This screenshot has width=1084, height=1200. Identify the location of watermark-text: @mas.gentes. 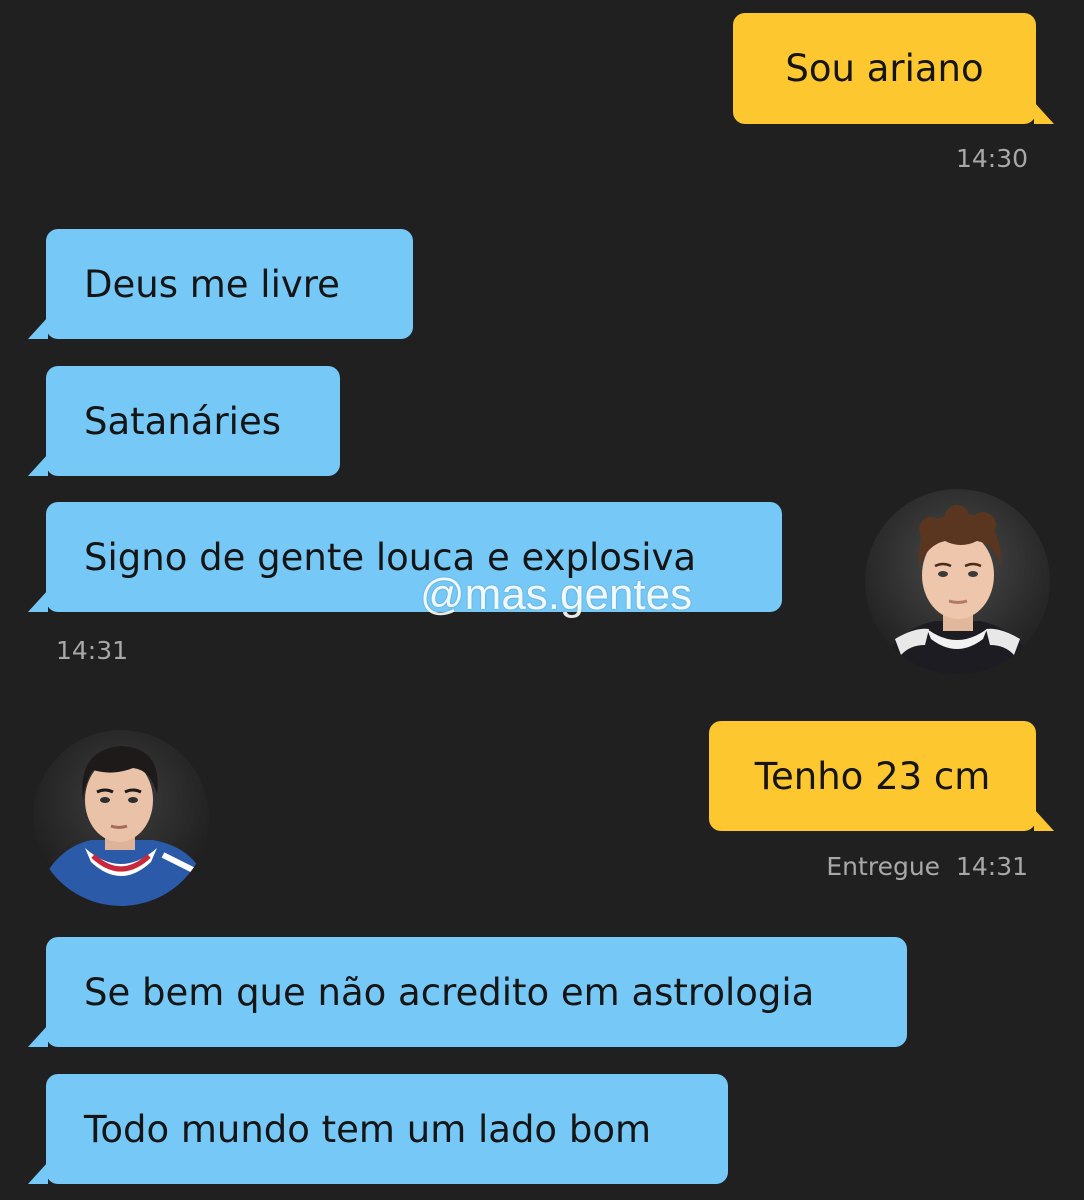
(556, 594).